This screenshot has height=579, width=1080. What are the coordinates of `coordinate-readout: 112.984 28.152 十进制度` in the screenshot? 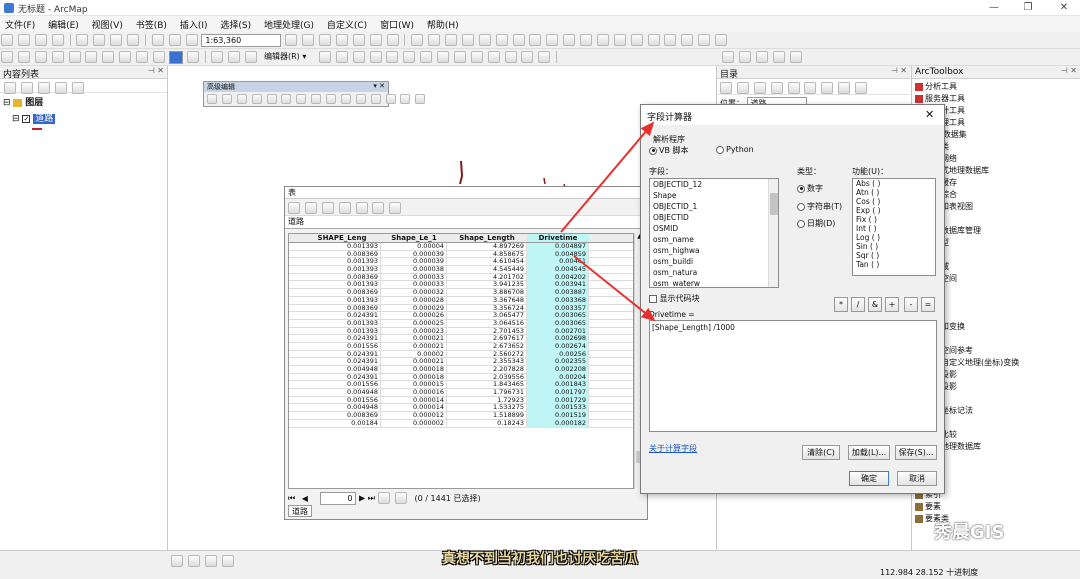 It's located at (929, 572).